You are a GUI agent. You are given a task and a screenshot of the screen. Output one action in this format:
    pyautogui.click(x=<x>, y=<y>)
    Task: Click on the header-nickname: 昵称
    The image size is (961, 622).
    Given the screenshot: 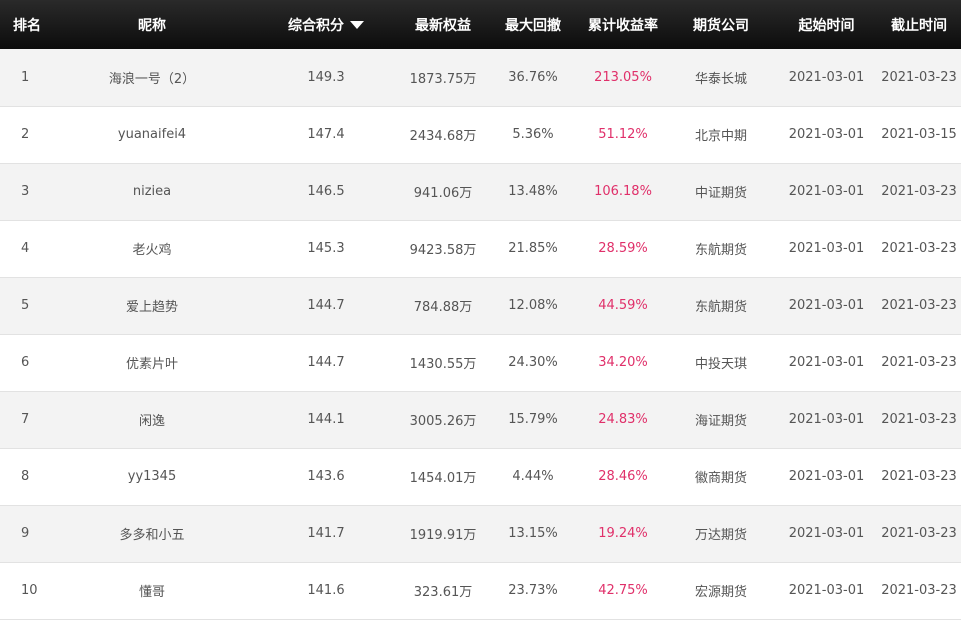 What is the action you would take?
    pyautogui.click(x=152, y=24)
    